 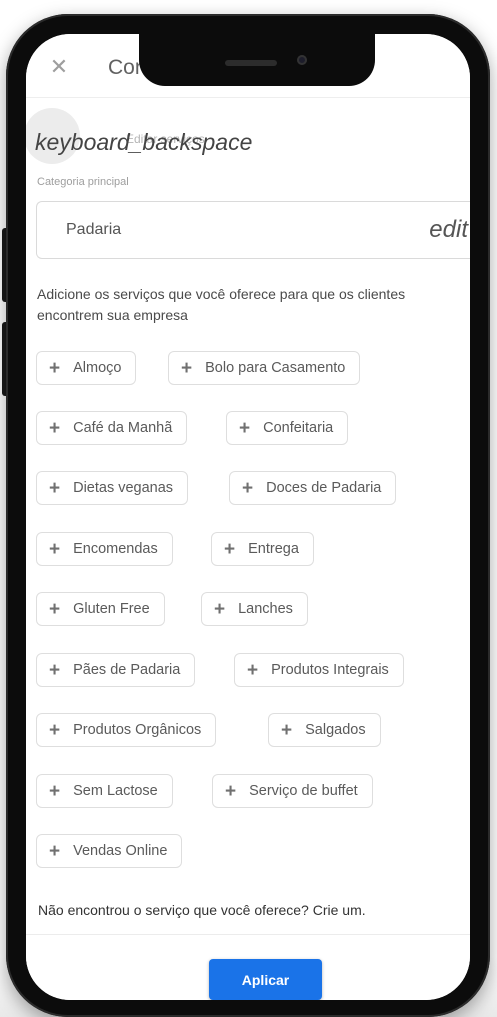 I want to click on service-chip: + Produtos Orgânicos, so click(x=126, y=730).